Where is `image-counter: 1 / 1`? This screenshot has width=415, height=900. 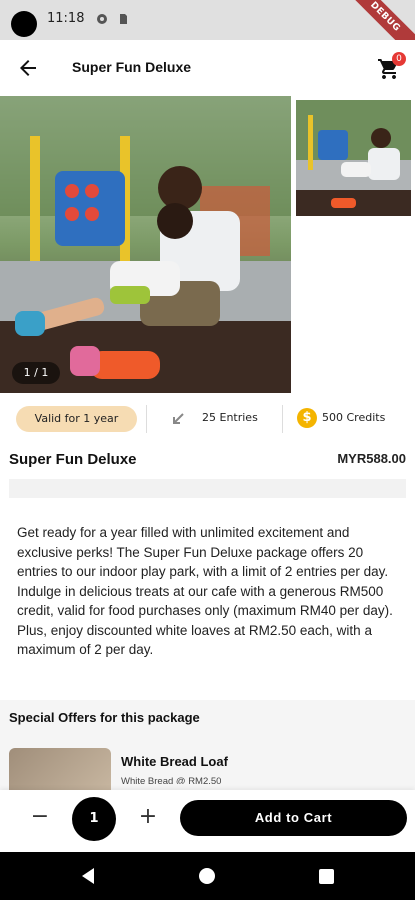
image-counter: 1 / 1 is located at coordinates (36, 373).